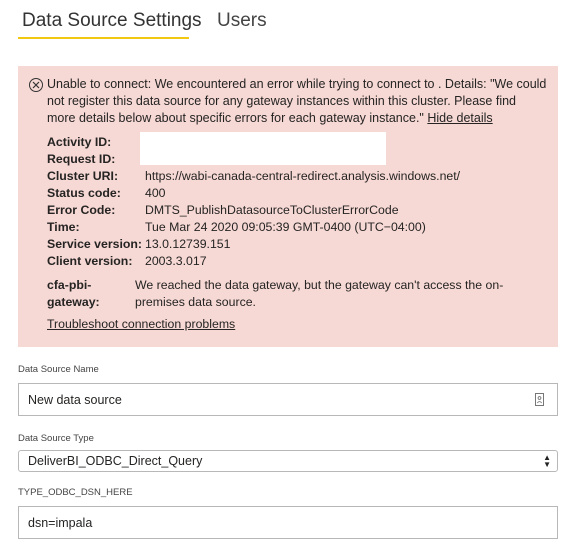  What do you see at coordinates (459, 118) in the screenshot?
I see `hide-details-link: Hide details` at bounding box center [459, 118].